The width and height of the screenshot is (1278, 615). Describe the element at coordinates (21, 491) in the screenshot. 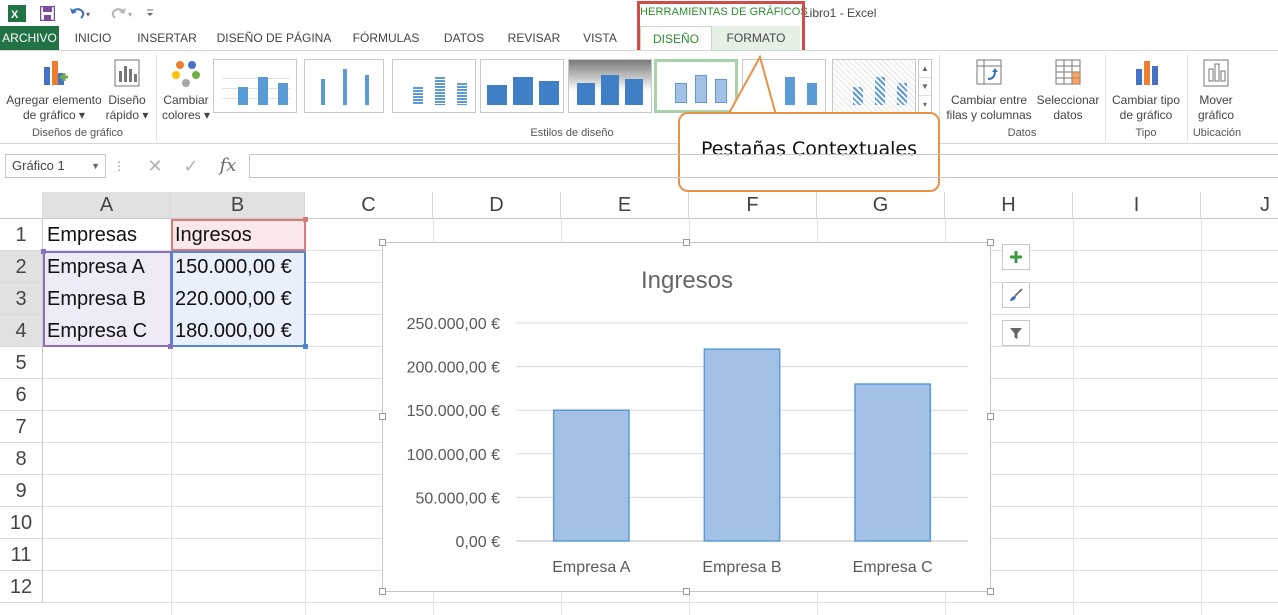

I see `row-header-9: 9` at that location.